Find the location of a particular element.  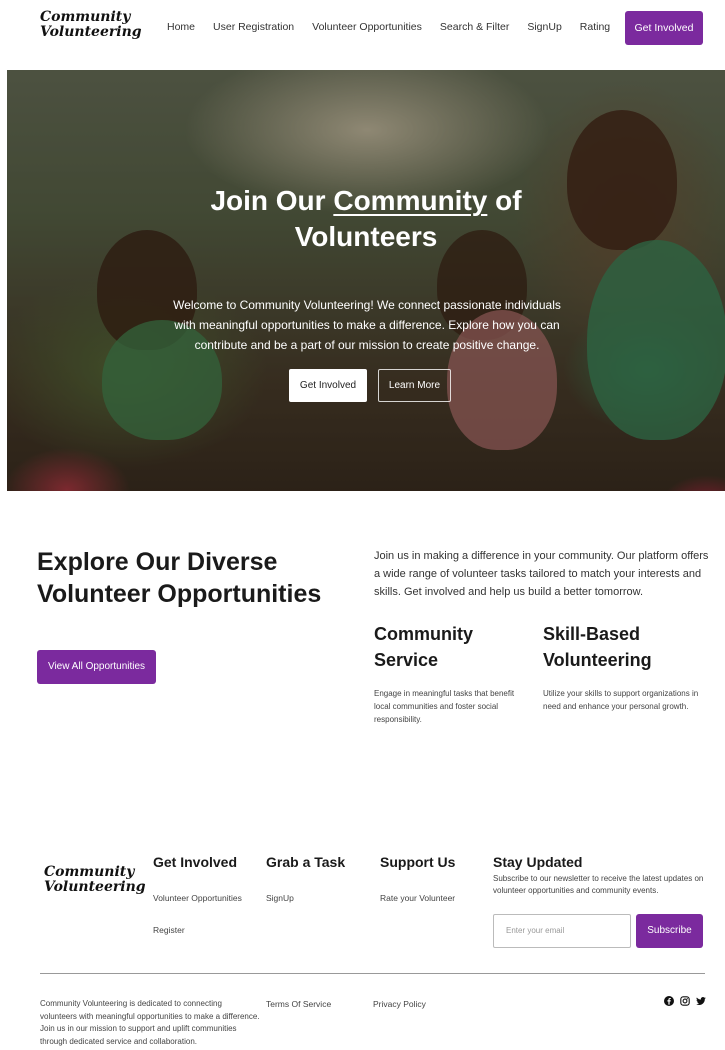

nav-link-user-registration: User Registration is located at coordinates (253, 27).